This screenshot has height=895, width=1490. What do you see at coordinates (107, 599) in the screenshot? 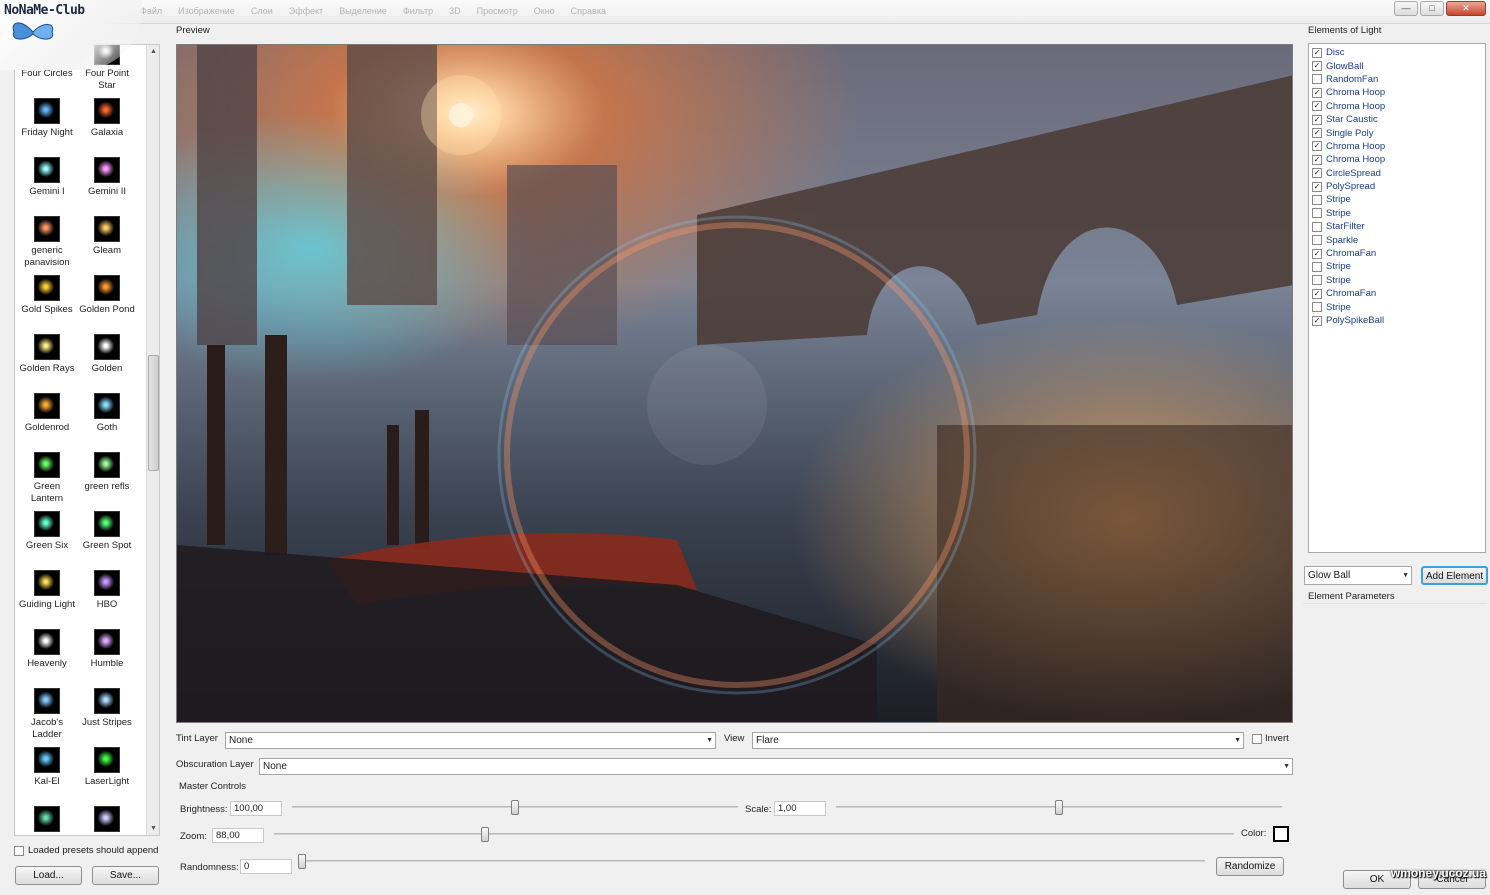
I see `preset-item: HBO` at bounding box center [107, 599].